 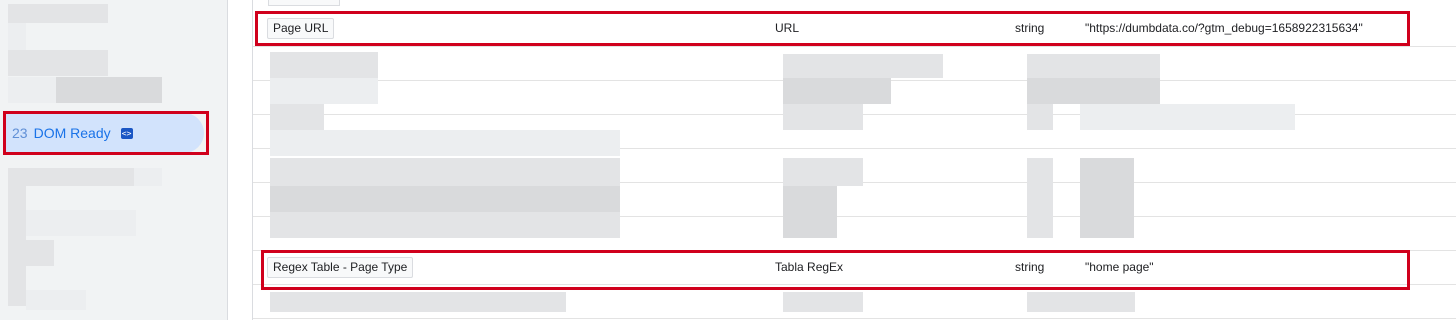 I want to click on variable-name: Regex Table - Page Type, so click(x=340, y=267).